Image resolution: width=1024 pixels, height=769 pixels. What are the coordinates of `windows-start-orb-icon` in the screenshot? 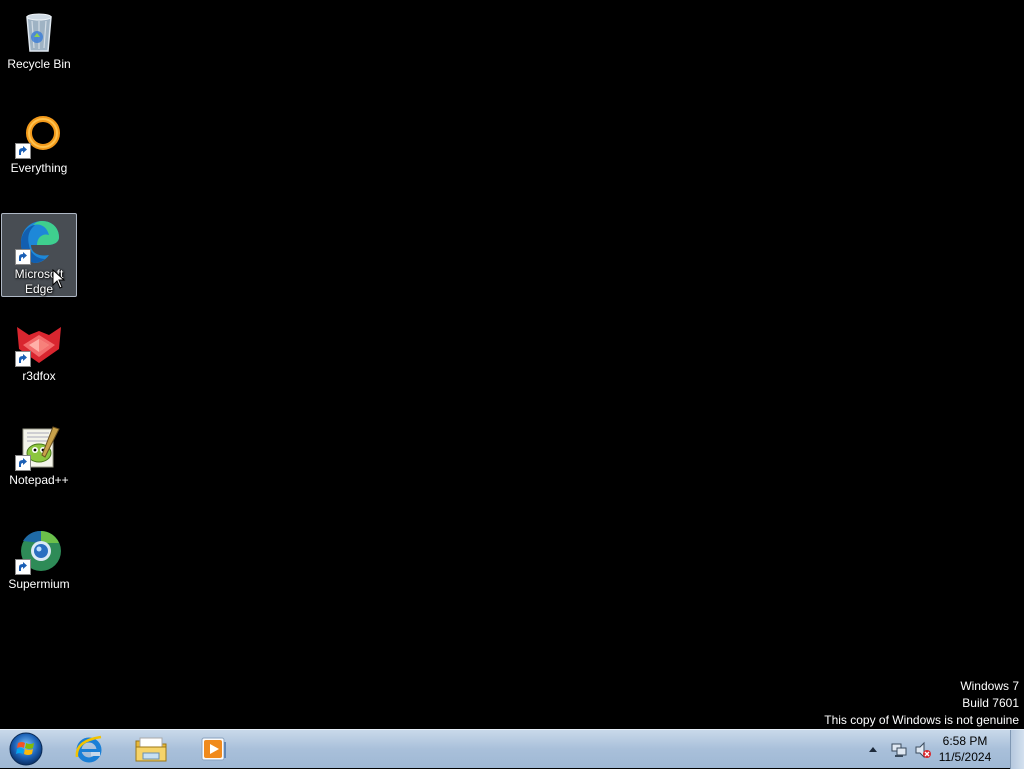 It's located at (26, 749).